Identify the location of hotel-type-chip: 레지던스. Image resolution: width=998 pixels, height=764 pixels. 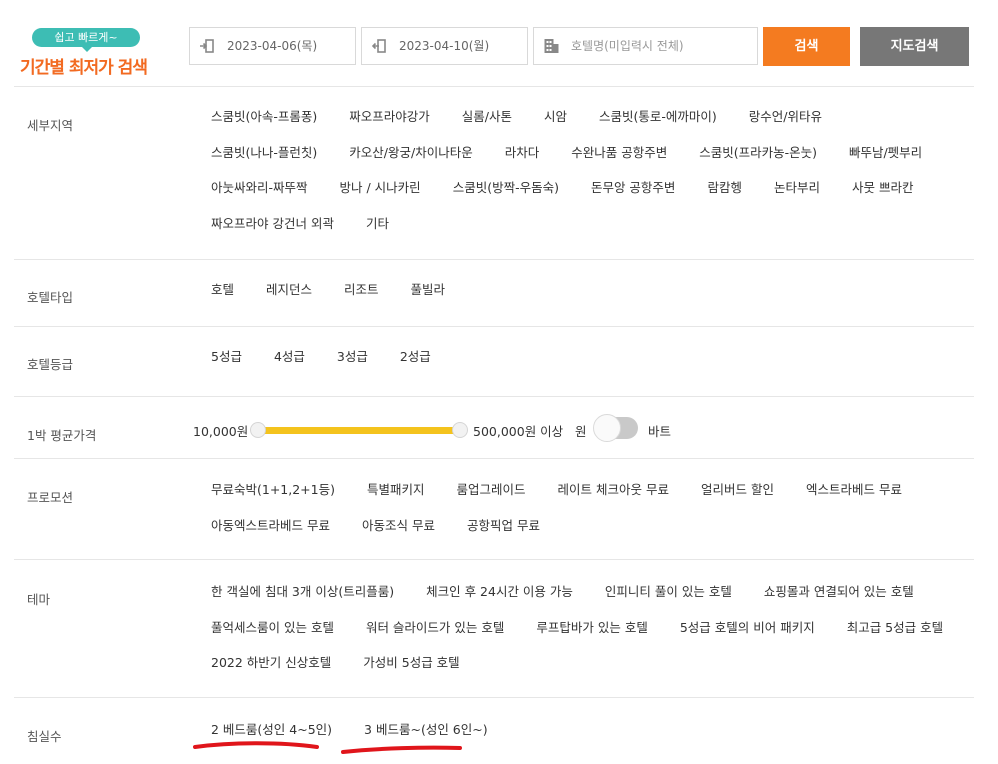
(289, 290).